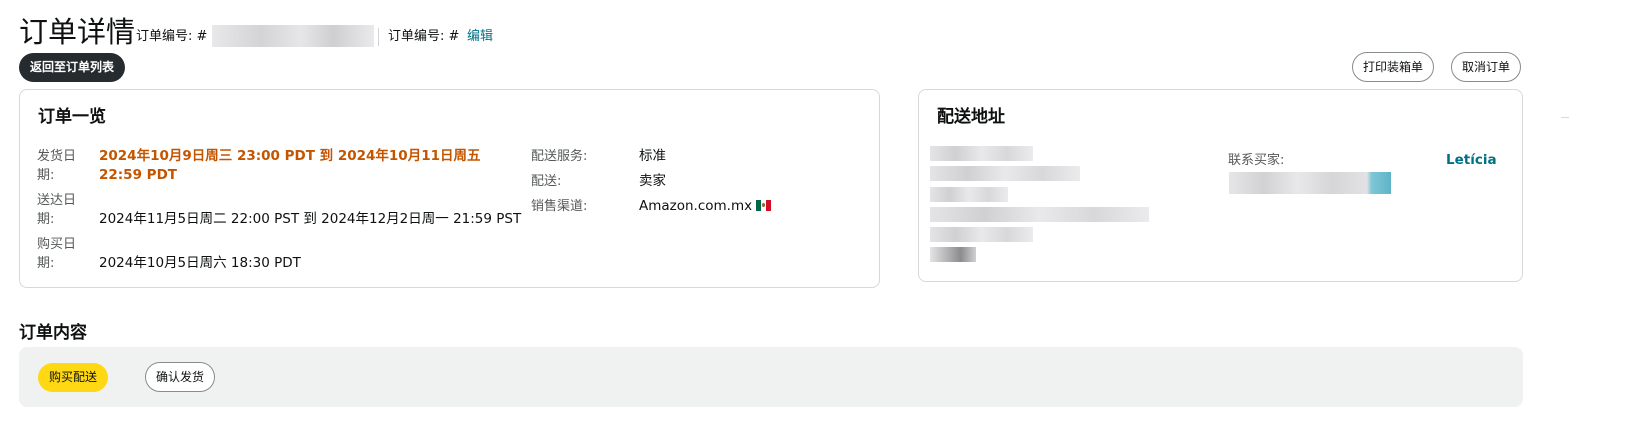 Image resolution: width=1630 pixels, height=423 pixels. I want to click on sales-channel-label: 销售渠道:, so click(559, 206).